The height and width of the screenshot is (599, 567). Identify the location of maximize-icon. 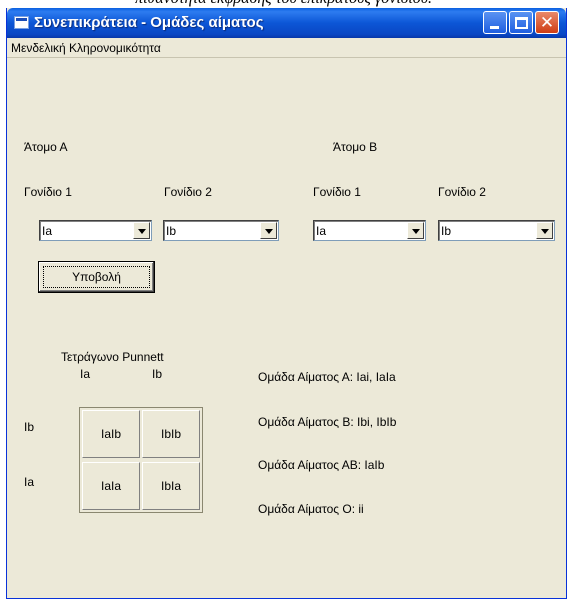
(521, 23).